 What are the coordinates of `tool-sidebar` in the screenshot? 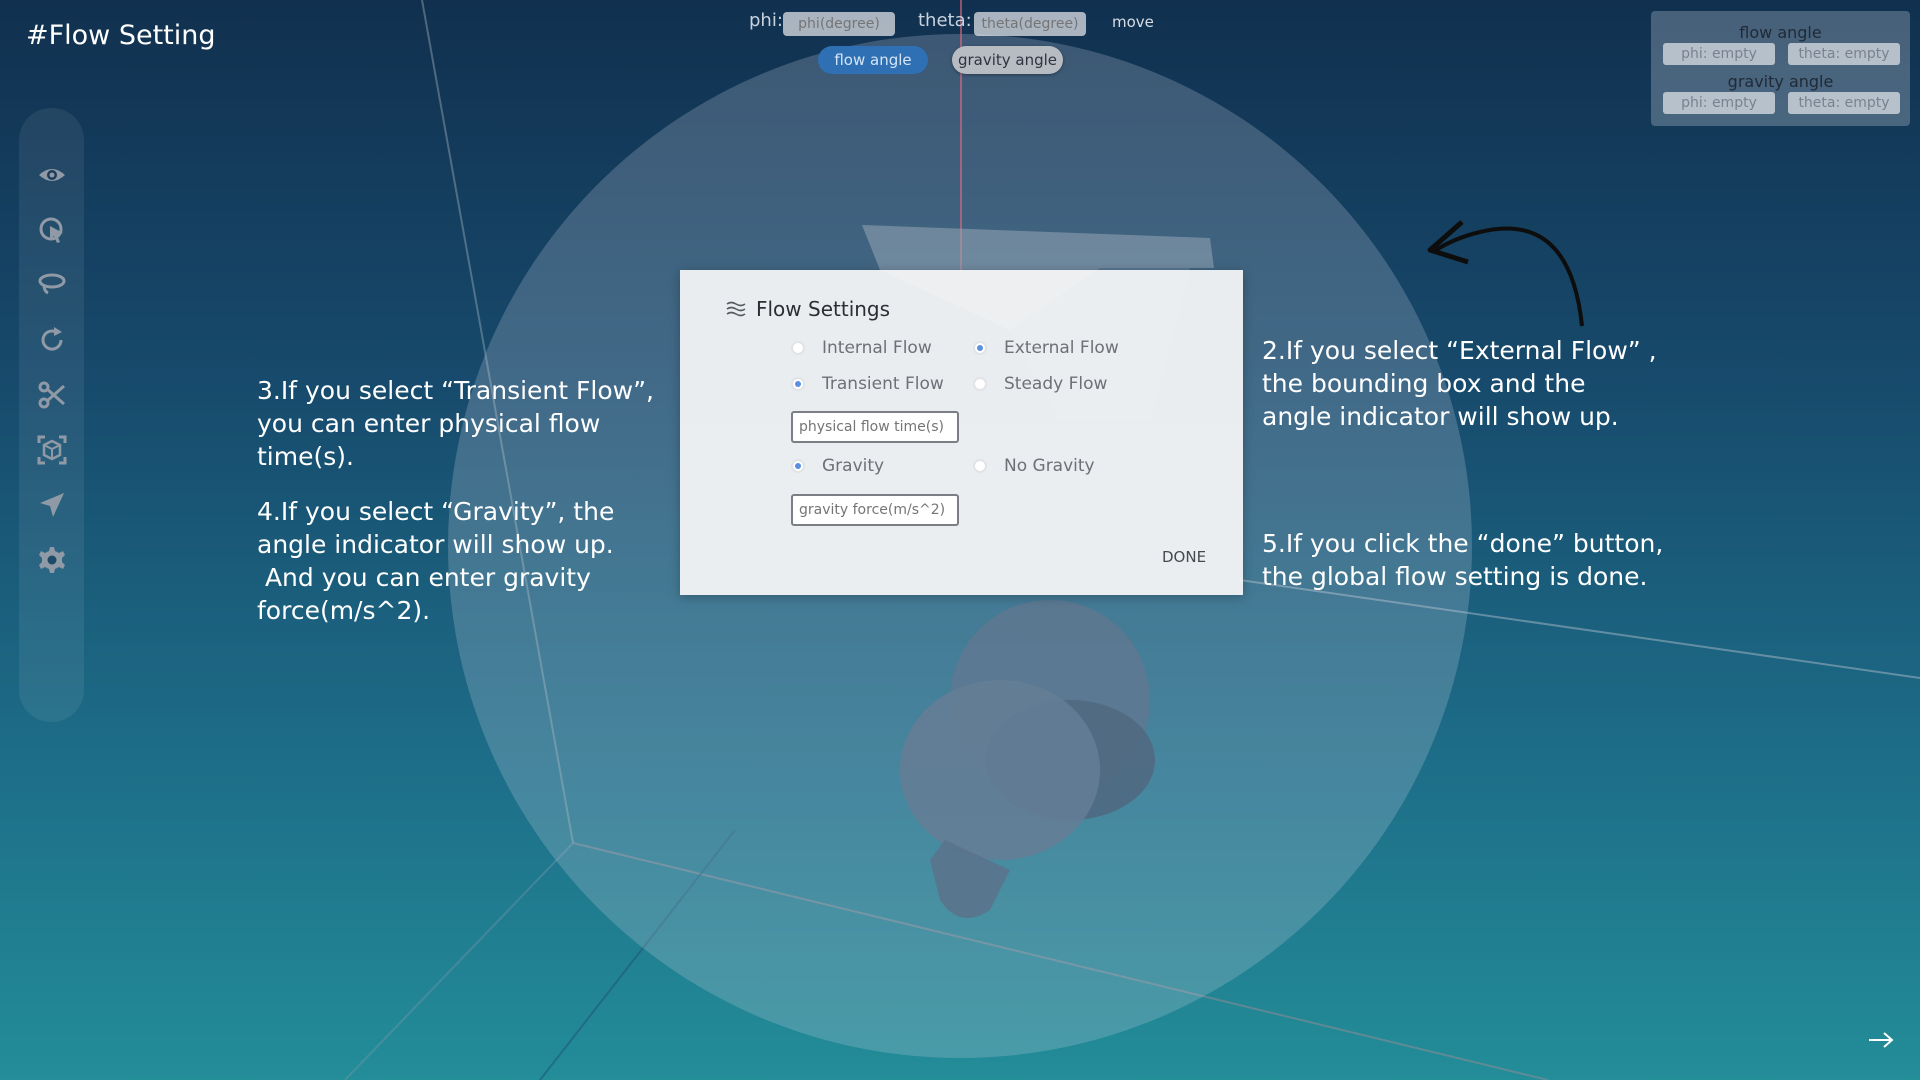 It's located at (51, 415).